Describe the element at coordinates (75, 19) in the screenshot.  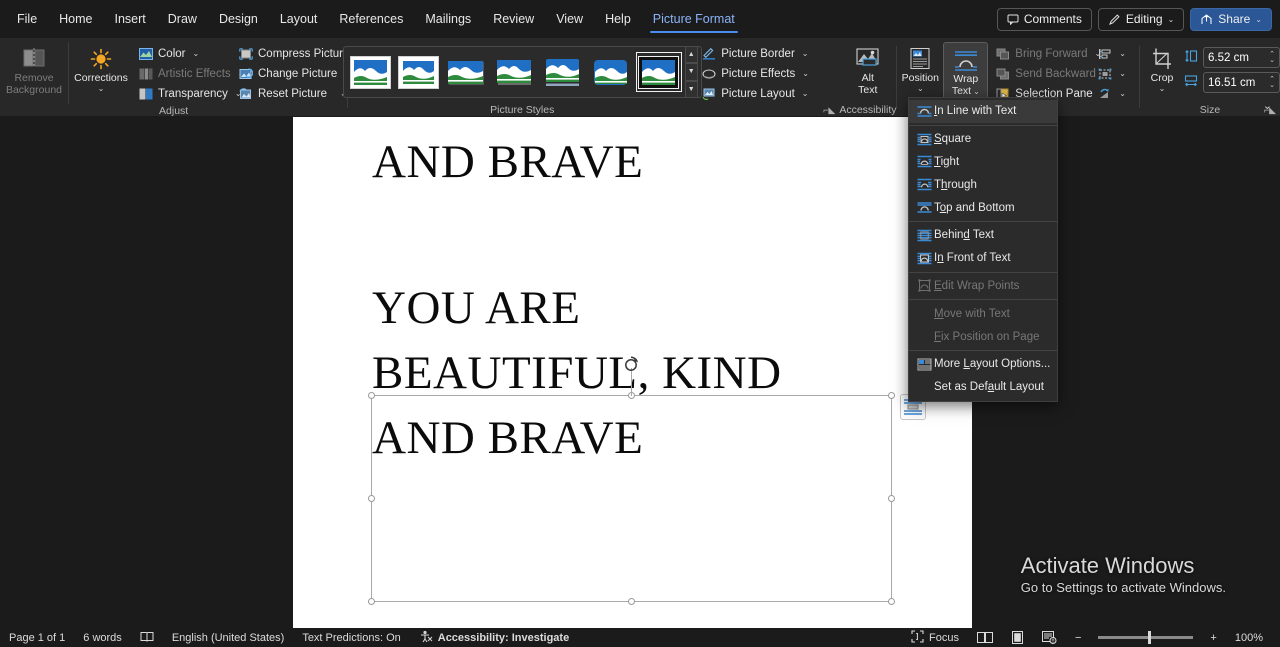
I see `tab-home: Home` at that location.